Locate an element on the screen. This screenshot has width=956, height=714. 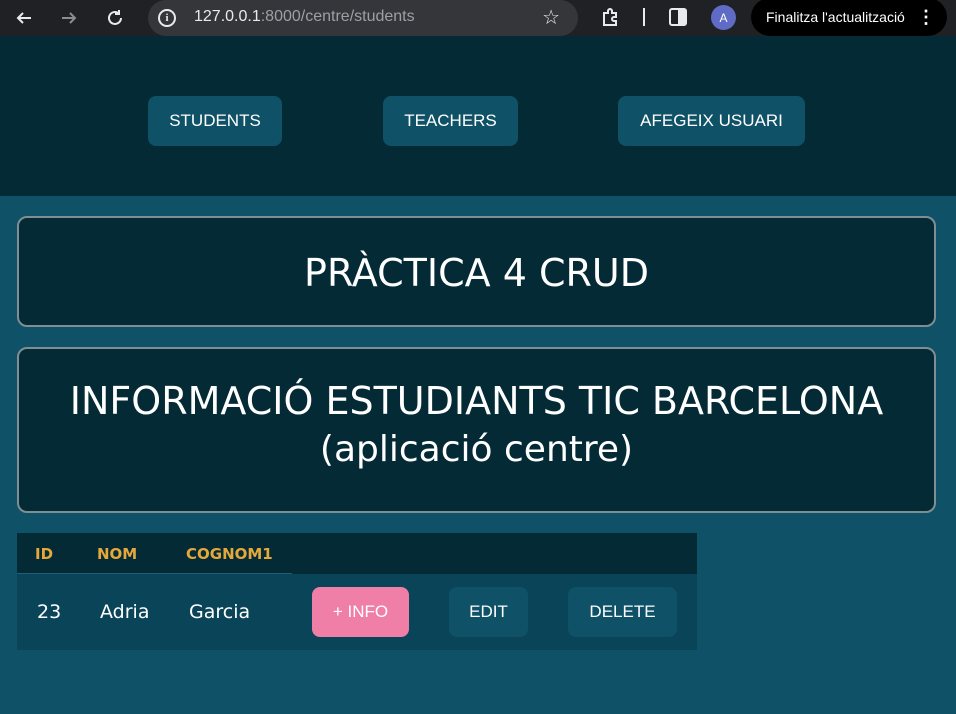
delete-button: DELETE is located at coordinates (622, 612).